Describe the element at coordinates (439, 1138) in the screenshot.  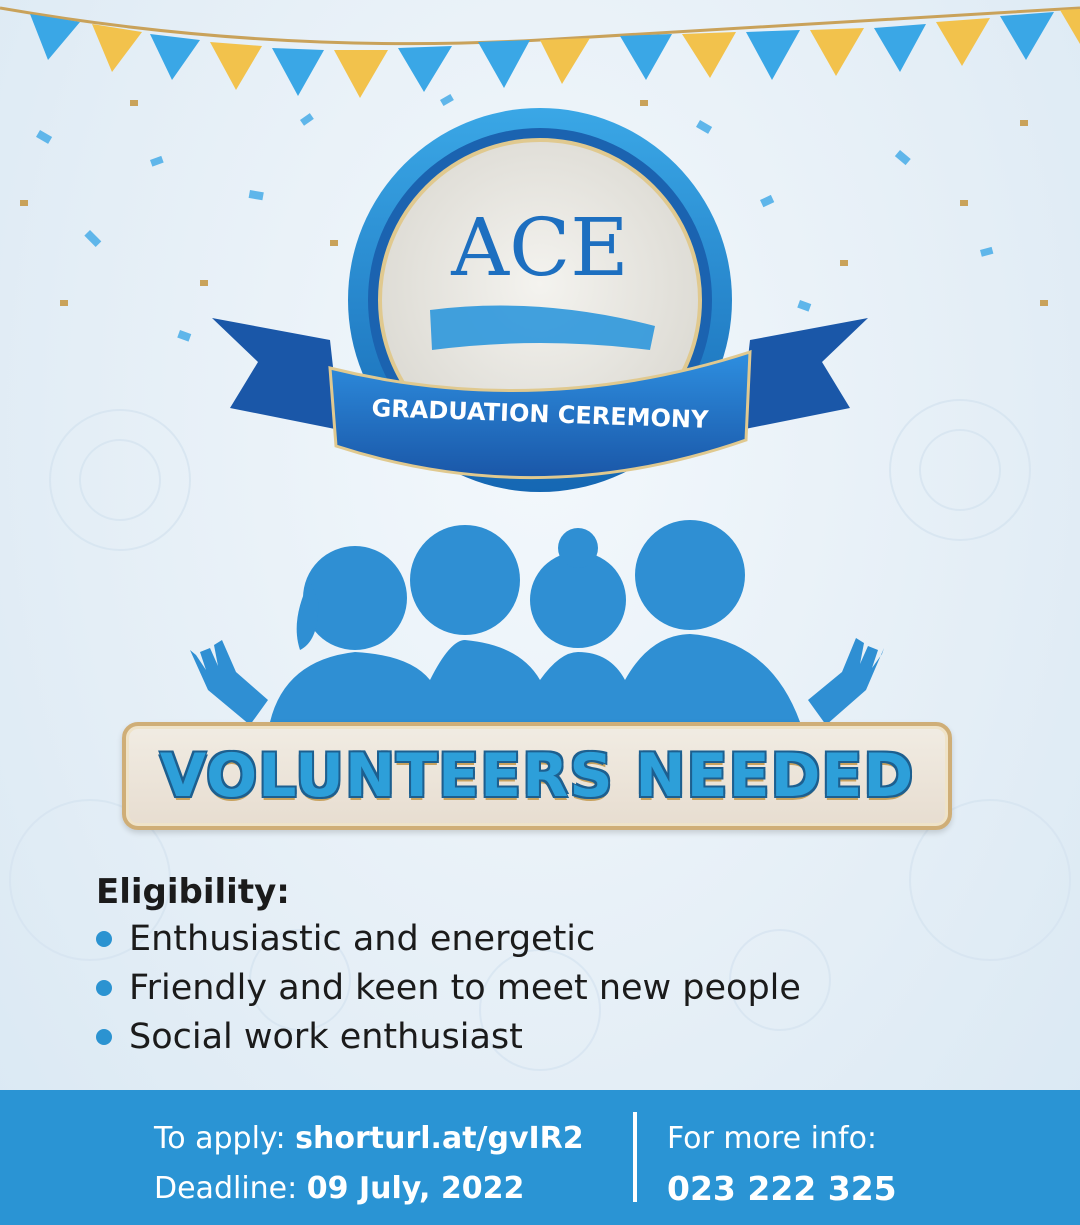
I see `apply-link: shorturl.at/gvIR2` at that location.